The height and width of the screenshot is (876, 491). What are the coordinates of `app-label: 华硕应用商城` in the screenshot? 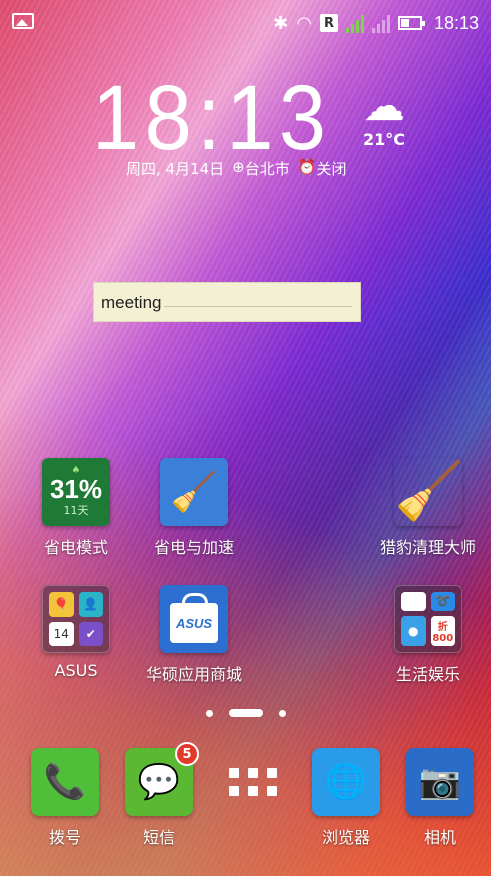 It's located at (193, 674).